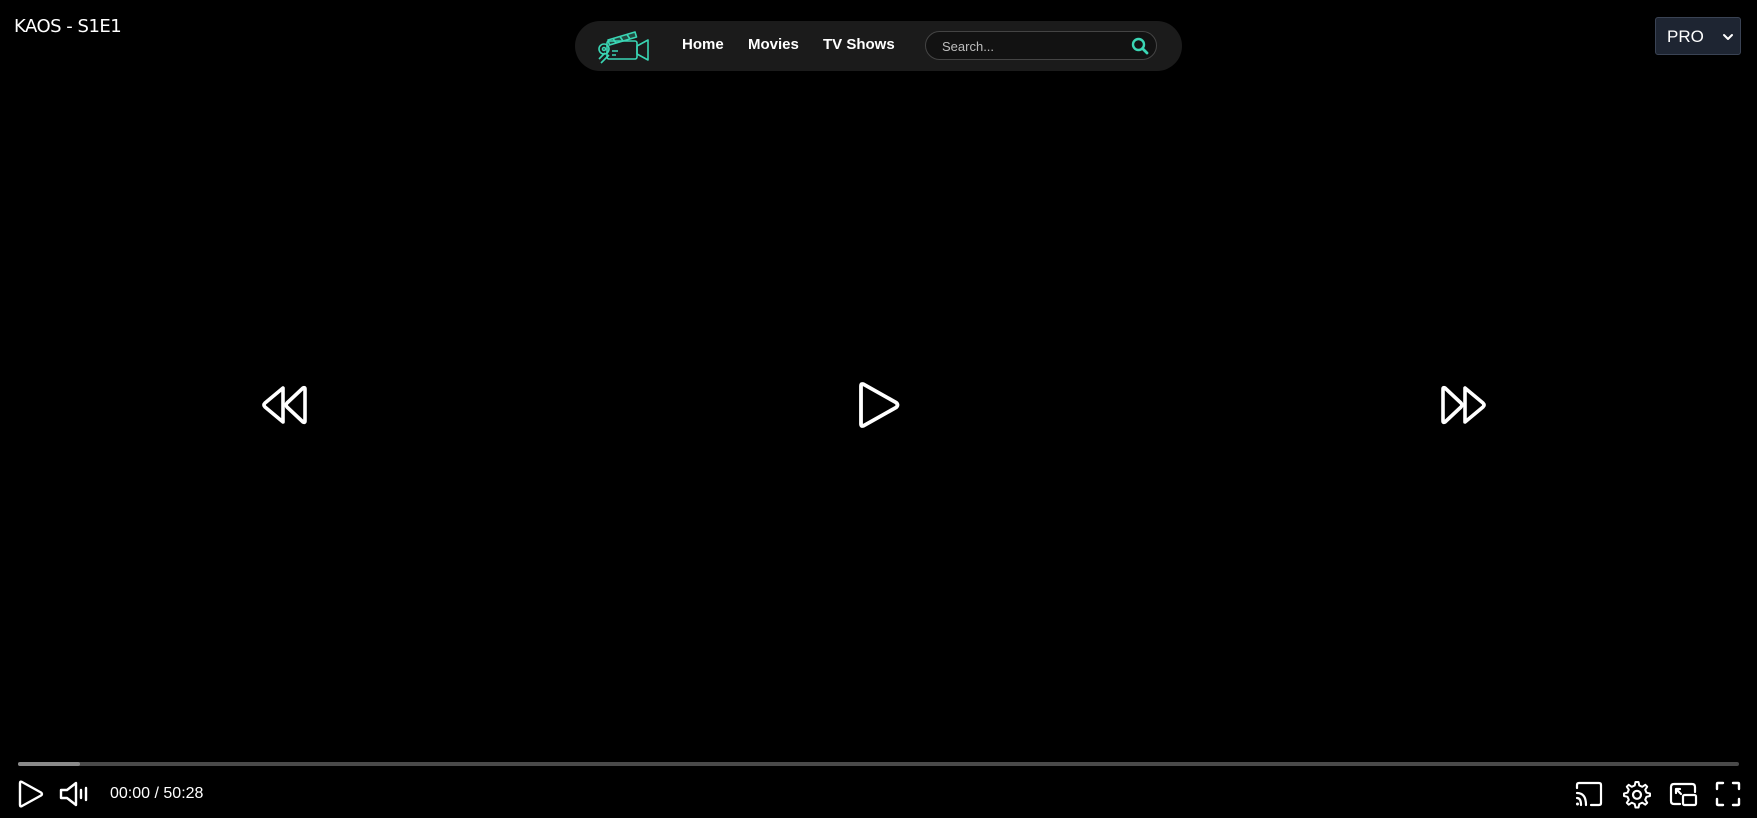 Image resolution: width=1757 pixels, height=818 pixels. I want to click on progress-bar, so click(878, 764).